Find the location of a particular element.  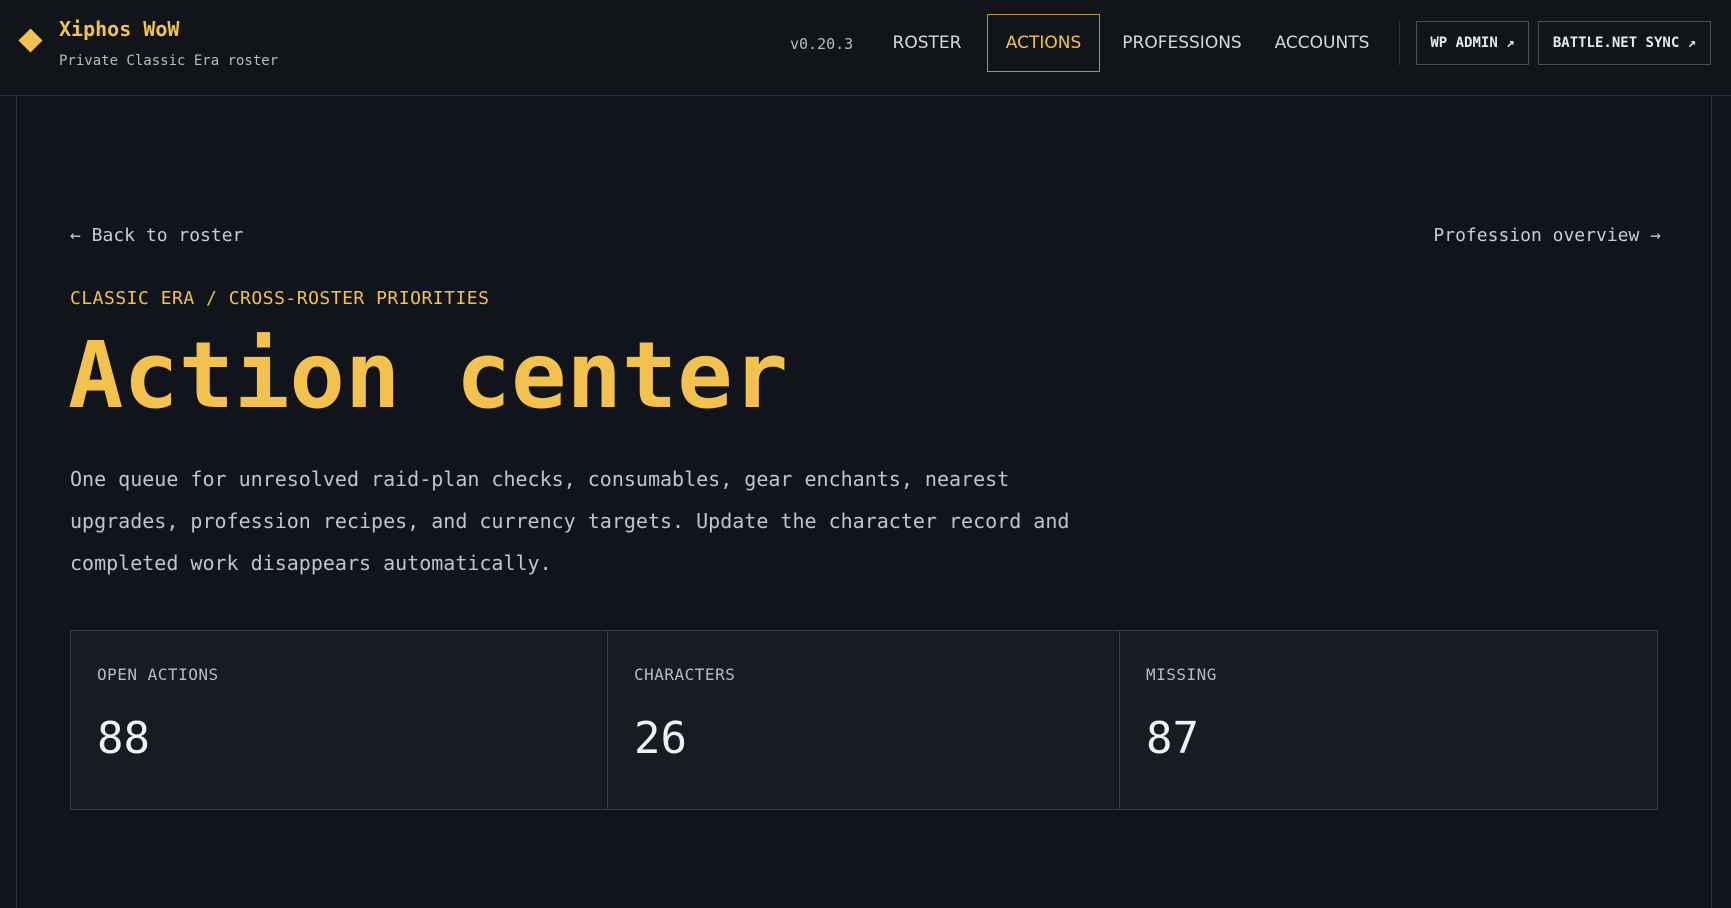

brand-title: Xiphos WoW is located at coordinates (119, 29).